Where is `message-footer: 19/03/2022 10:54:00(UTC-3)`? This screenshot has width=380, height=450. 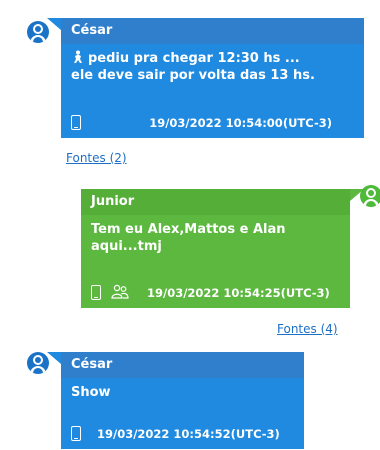
message-footer: 19/03/2022 10:54:00(UTC-3) is located at coordinates (212, 123).